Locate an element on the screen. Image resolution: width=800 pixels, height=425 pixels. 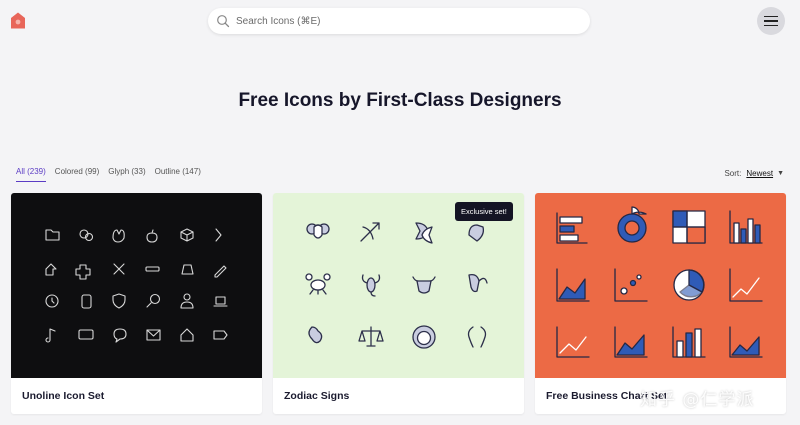
aries-icon is located at coordinates (318, 231).